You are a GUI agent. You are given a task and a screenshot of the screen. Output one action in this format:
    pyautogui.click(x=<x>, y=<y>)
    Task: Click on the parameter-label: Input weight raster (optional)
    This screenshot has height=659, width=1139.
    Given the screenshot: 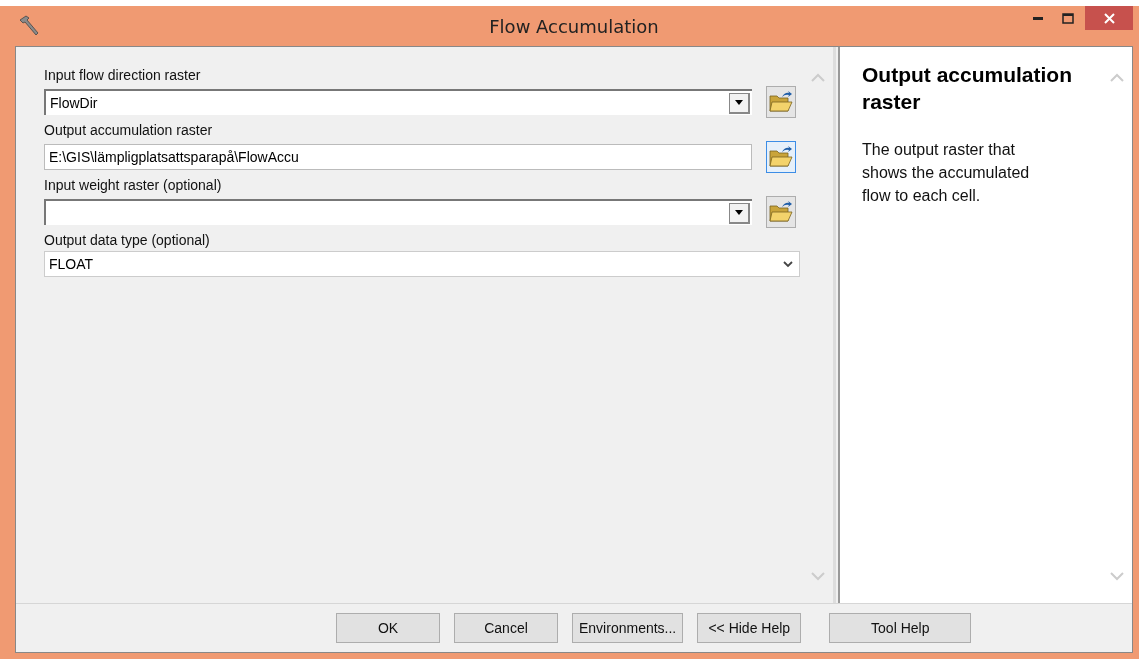 What is the action you would take?
    pyautogui.click(x=133, y=185)
    